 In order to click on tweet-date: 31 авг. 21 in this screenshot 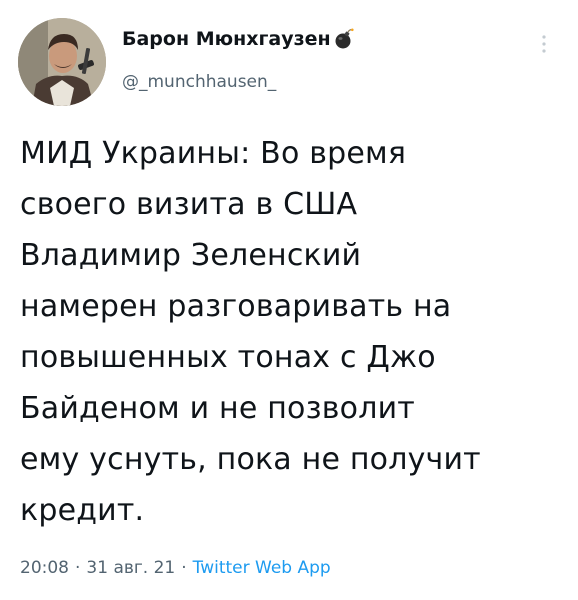, I will do `click(130, 568)`.